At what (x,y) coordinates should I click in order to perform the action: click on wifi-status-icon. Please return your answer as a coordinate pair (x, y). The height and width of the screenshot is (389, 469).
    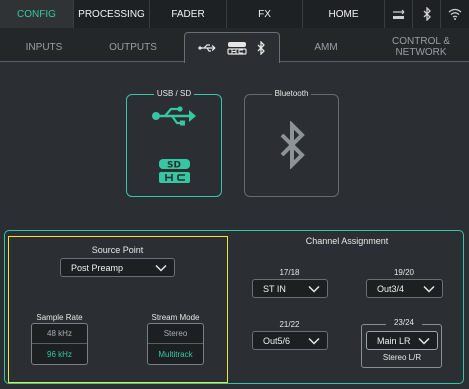
    Looking at the image, I should click on (455, 14).